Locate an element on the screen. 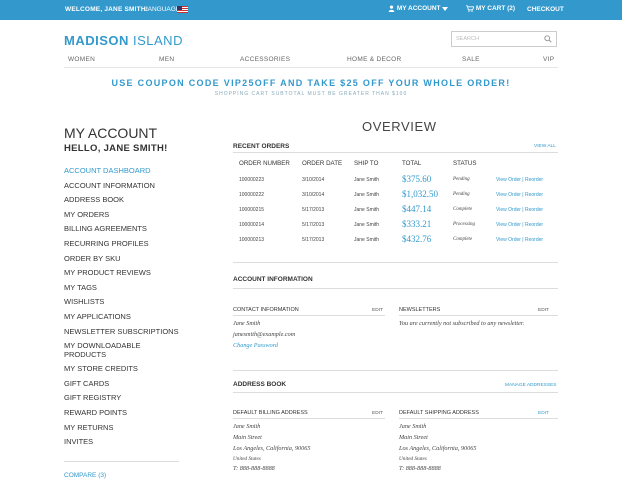  address-book-divider is located at coordinates (395, 392).